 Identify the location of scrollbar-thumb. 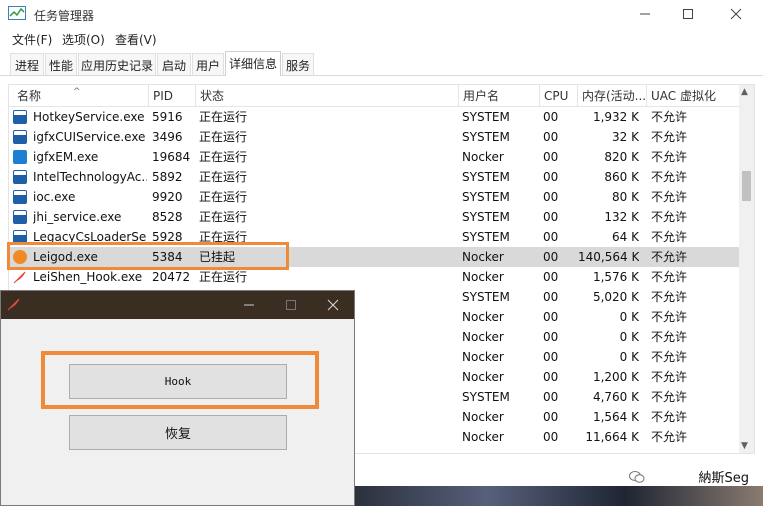
(746, 186).